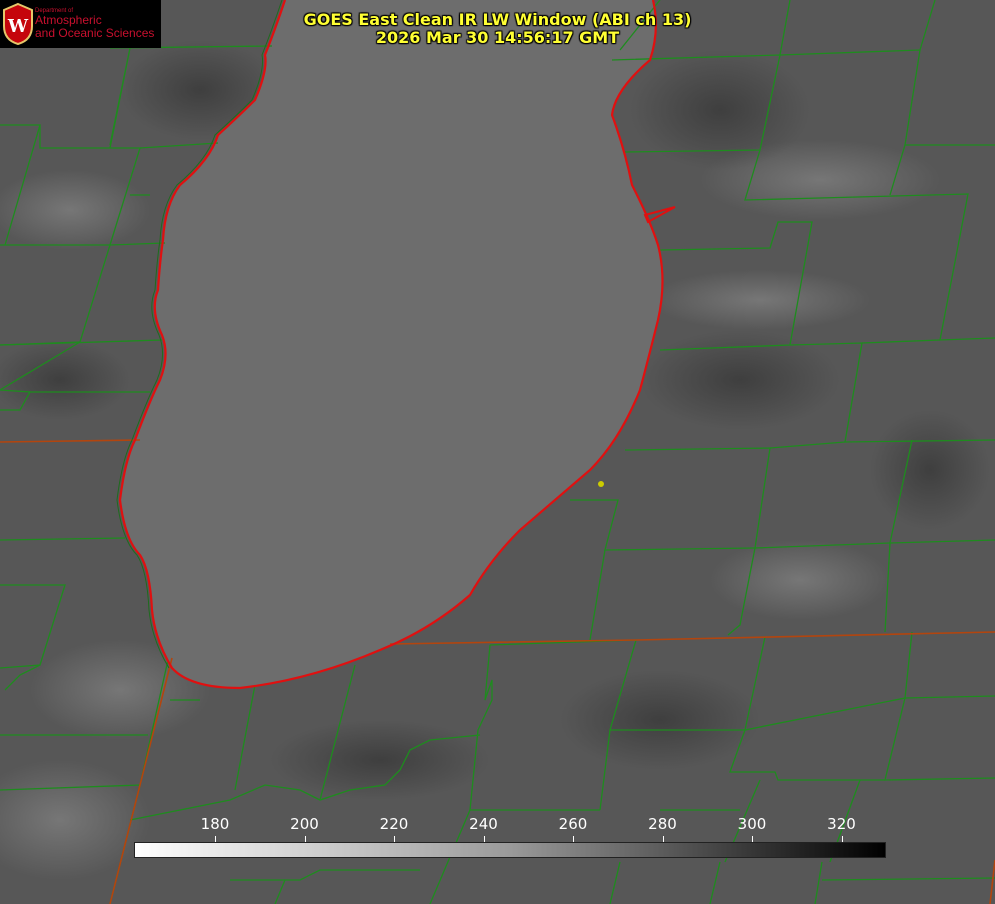  What do you see at coordinates (304, 824) in the screenshot?
I see `colorbar-tick-label: 200` at bounding box center [304, 824].